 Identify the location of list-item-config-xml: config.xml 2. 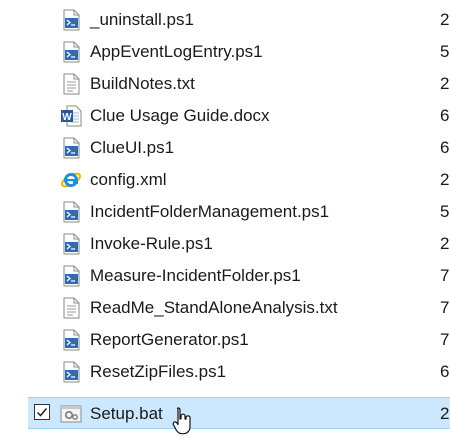
(239, 180).